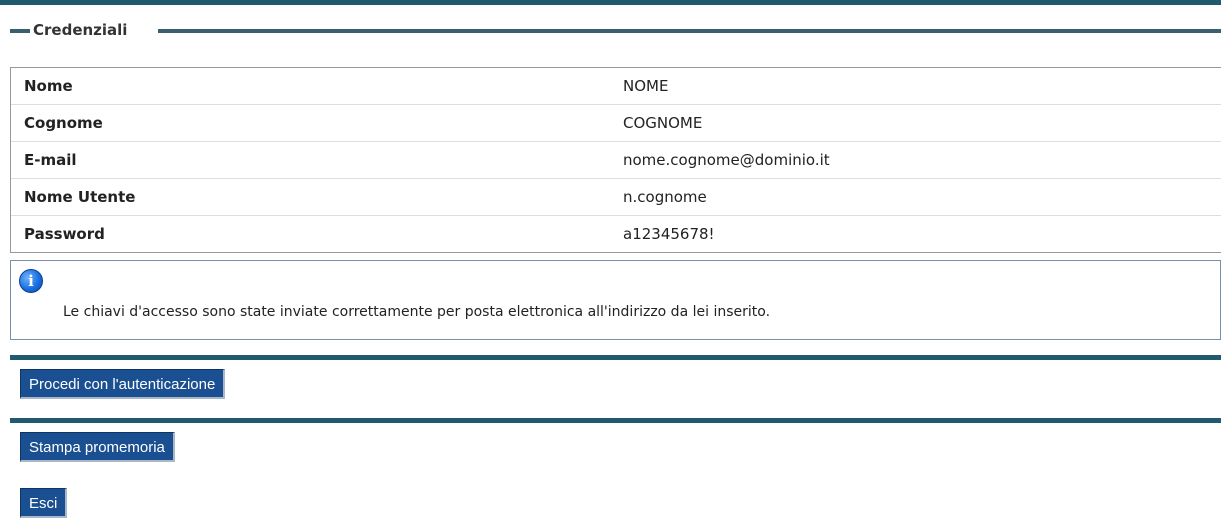  I want to click on legend-title: Credenziali, so click(80, 30).